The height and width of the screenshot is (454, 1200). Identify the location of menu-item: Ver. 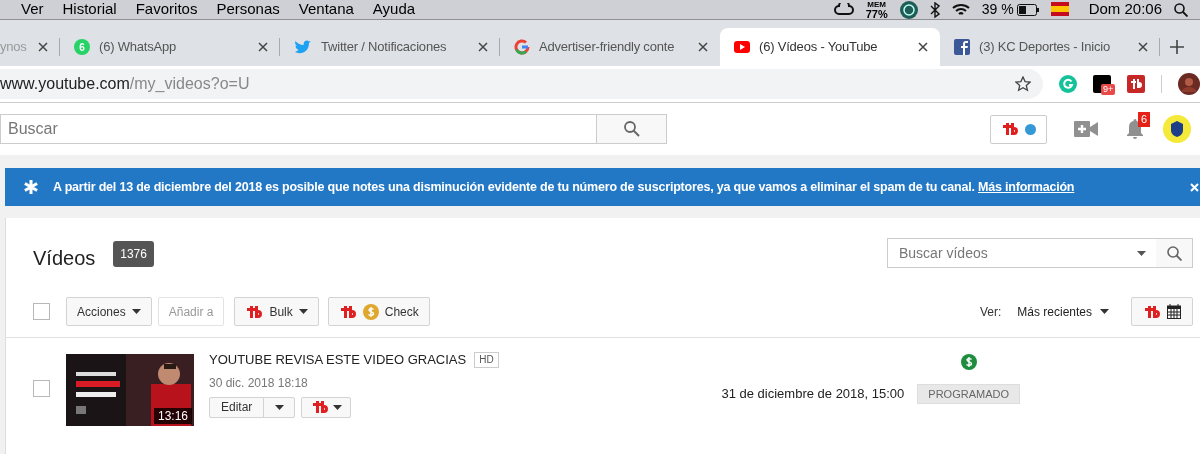
(32, 10).